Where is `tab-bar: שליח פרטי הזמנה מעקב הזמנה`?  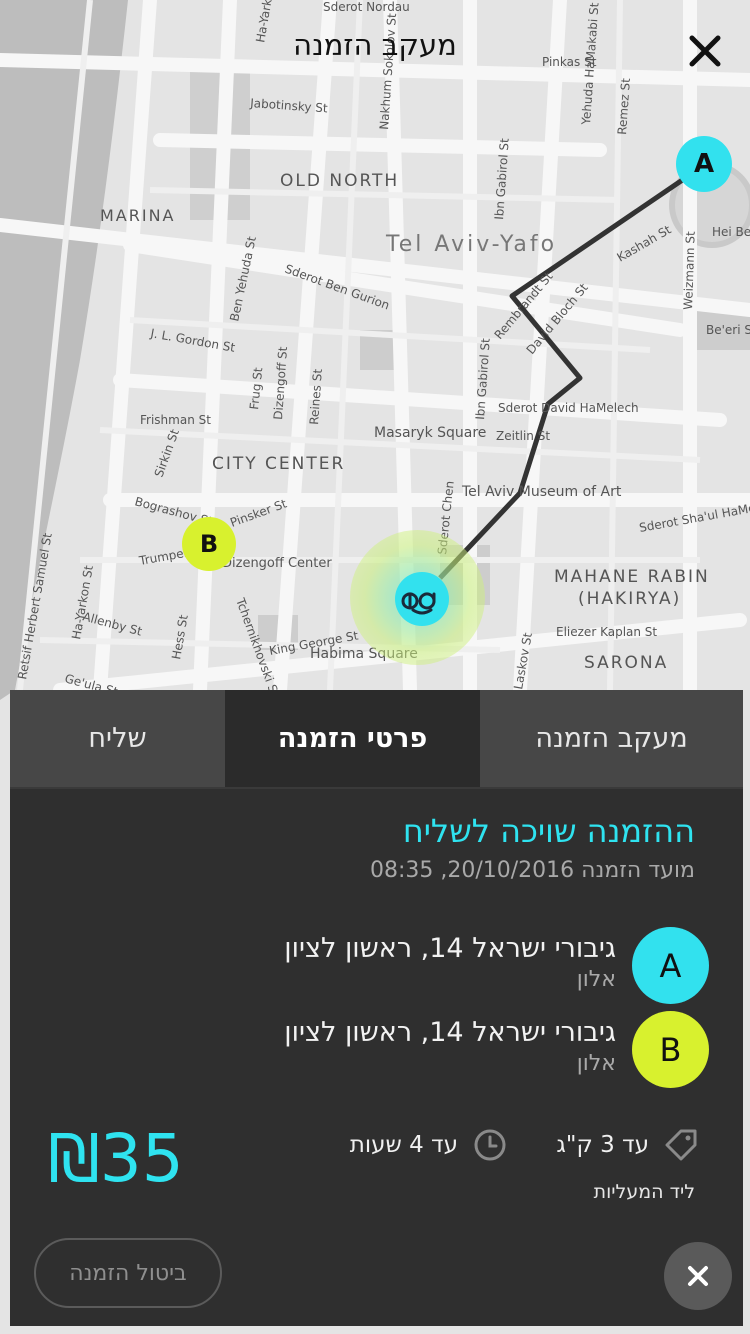 tab-bar: שליח פרטי הזמנה מעקב הזמנה is located at coordinates (376, 738).